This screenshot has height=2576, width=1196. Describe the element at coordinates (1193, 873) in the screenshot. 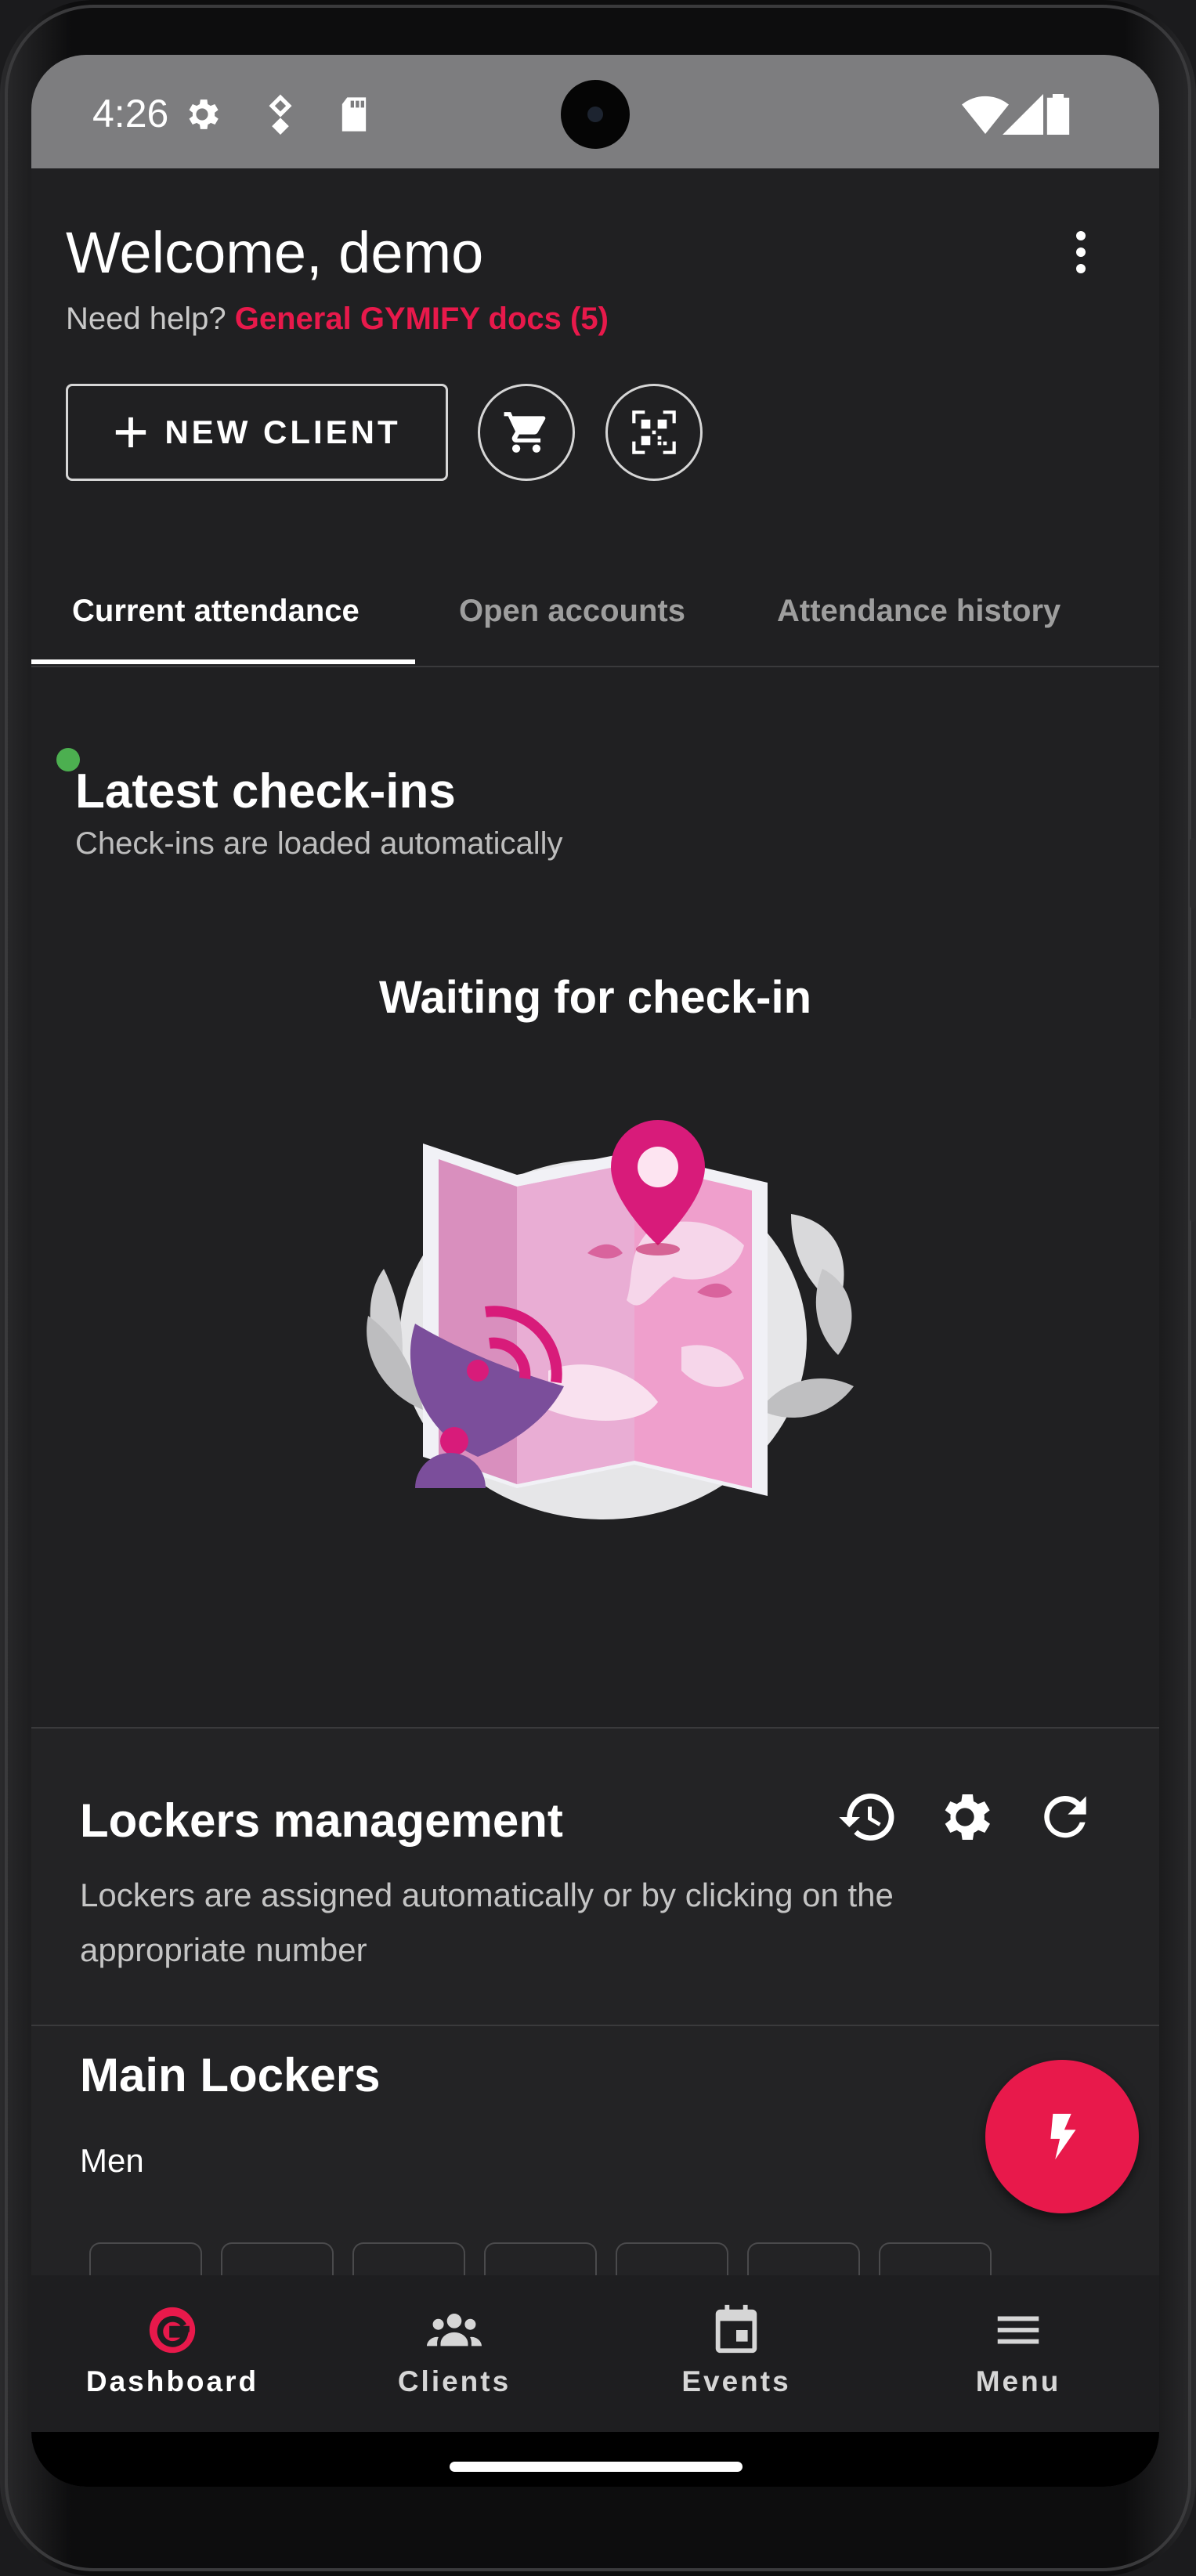

I see `side-button` at that location.